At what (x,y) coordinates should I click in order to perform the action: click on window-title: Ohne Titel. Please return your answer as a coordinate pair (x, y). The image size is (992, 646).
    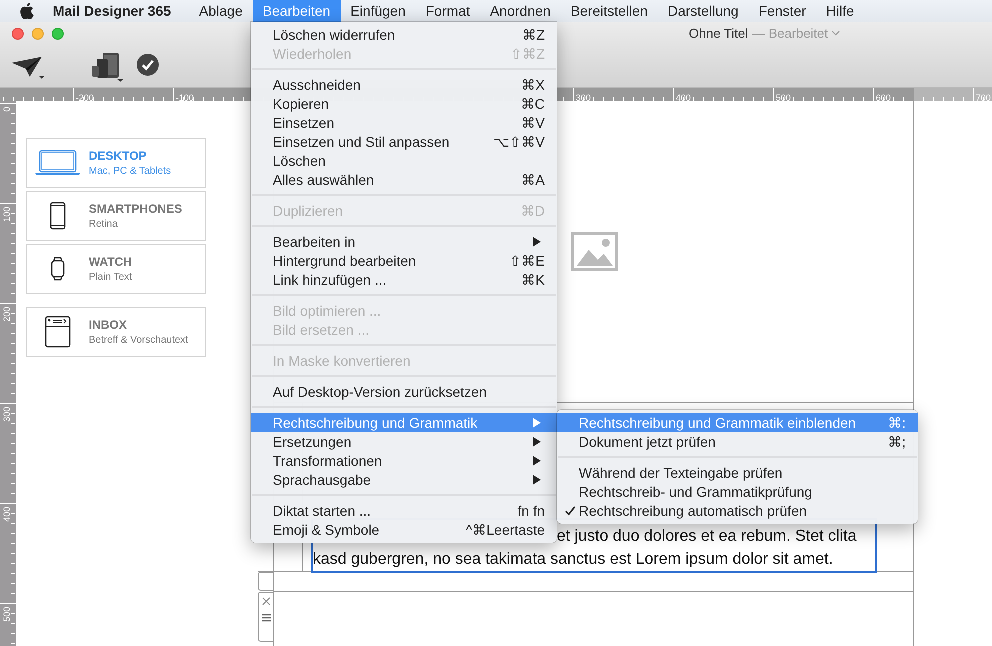
    Looking at the image, I should click on (718, 33).